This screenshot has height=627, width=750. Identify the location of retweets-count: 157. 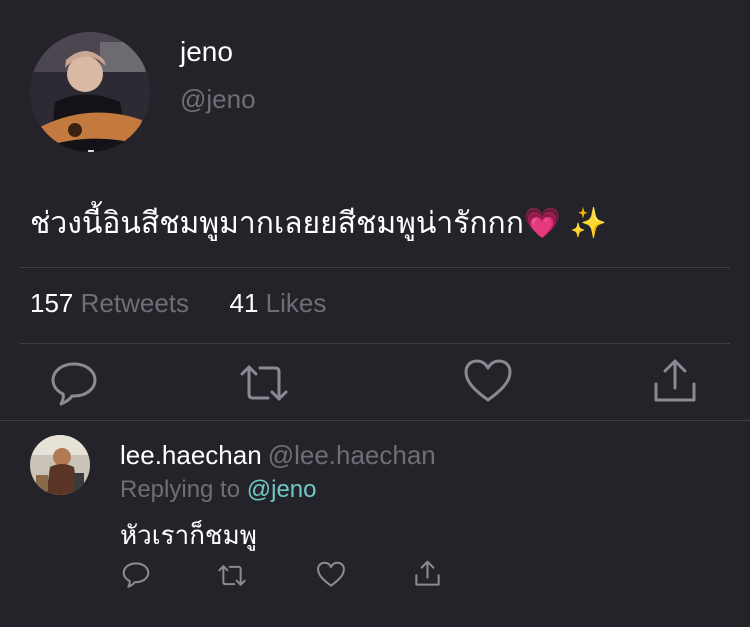
(52, 303).